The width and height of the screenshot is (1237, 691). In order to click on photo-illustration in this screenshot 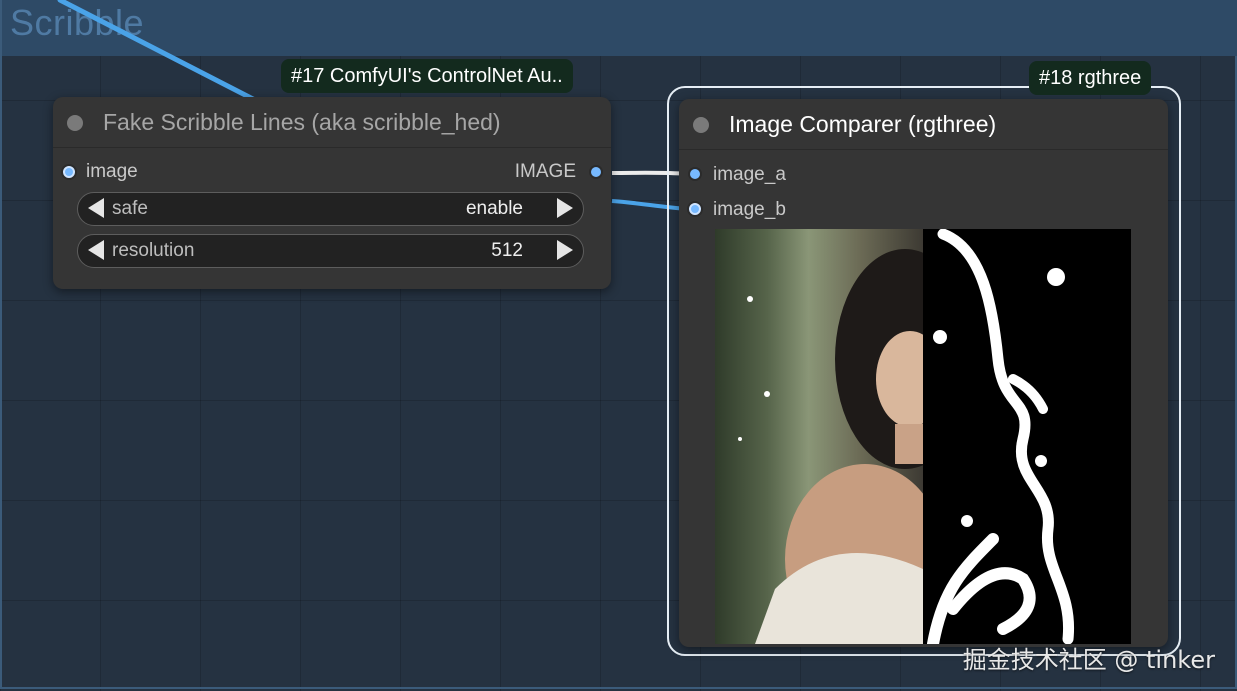, I will do `click(856, 446)`.